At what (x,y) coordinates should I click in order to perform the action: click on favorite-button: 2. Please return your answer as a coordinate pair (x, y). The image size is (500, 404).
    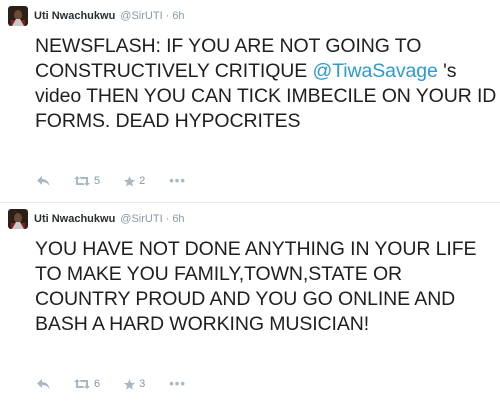
    Looking at the image, I should click on (134, 181).